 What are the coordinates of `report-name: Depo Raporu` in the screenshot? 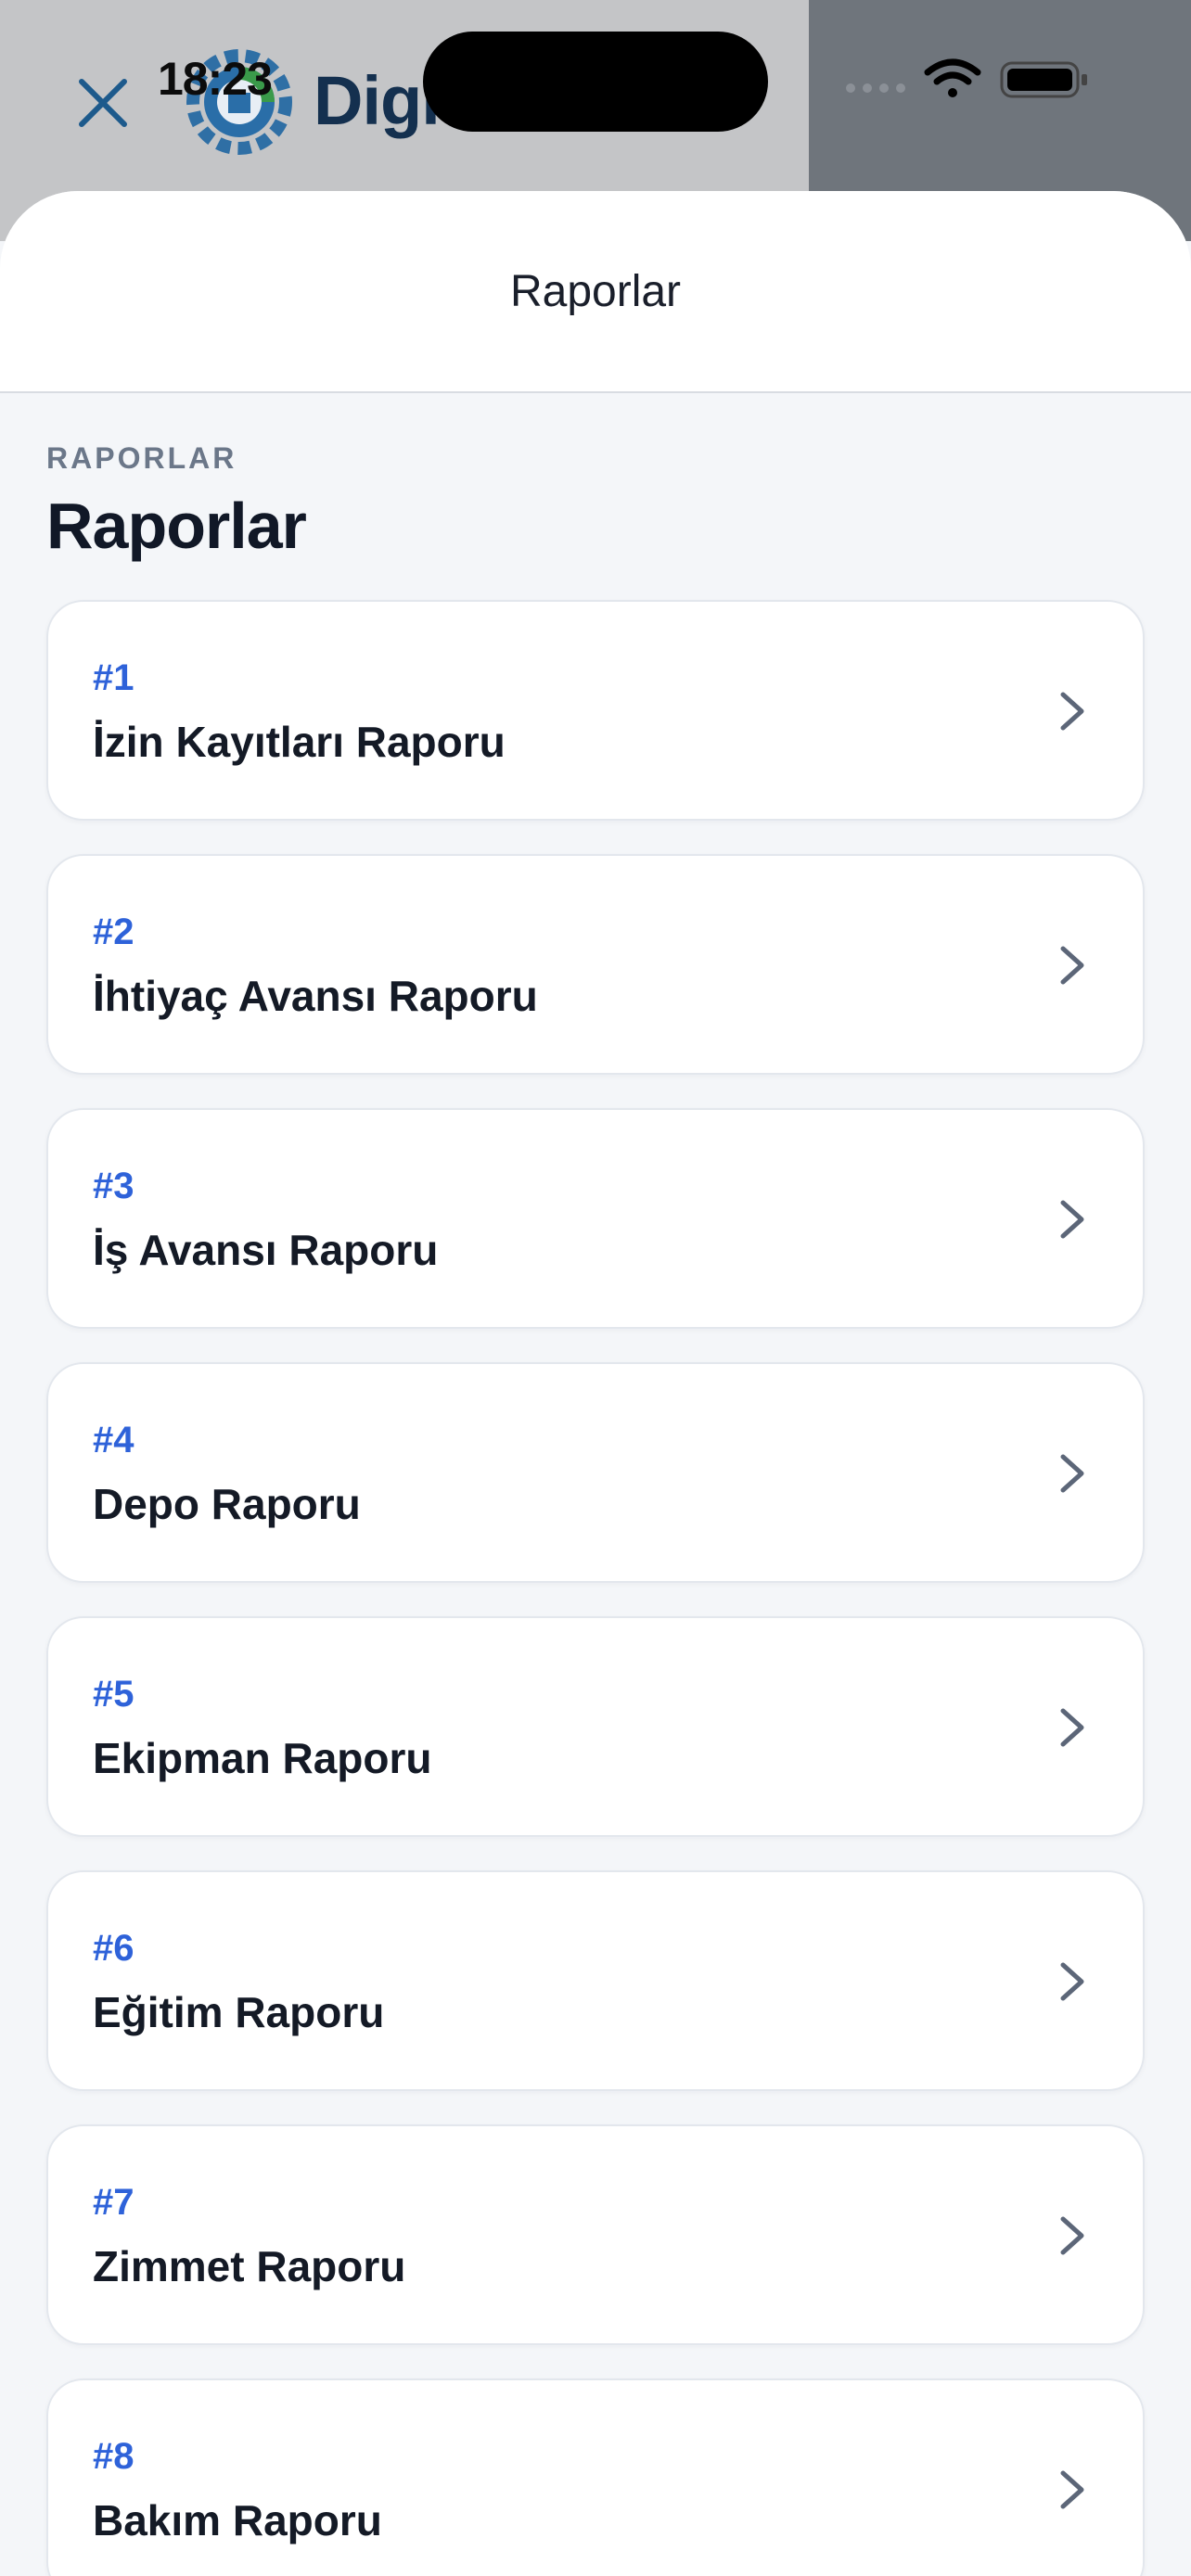 It's located at (227, 1504).